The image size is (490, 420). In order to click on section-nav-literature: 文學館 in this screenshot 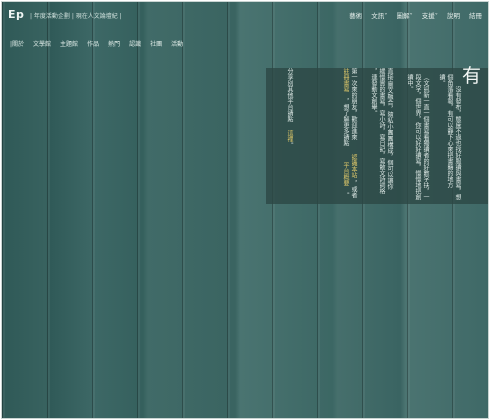, I will do `click(42, 43)`.